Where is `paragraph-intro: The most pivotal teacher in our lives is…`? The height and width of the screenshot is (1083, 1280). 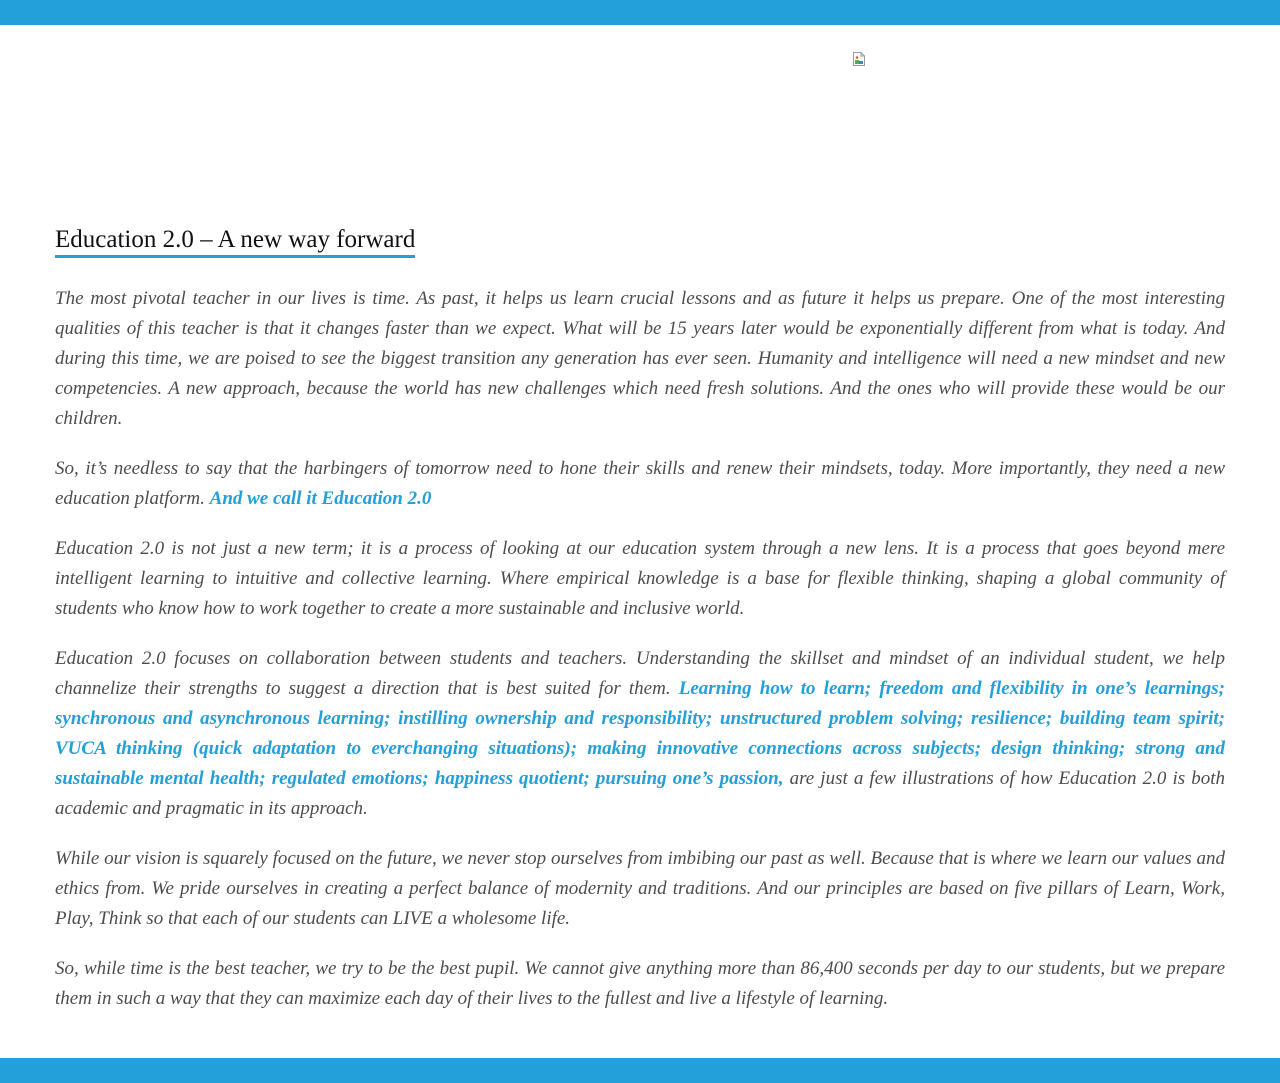 paragraph-intro: The most pivotal teacher in our lives is… is located at coordinates (640, 358).